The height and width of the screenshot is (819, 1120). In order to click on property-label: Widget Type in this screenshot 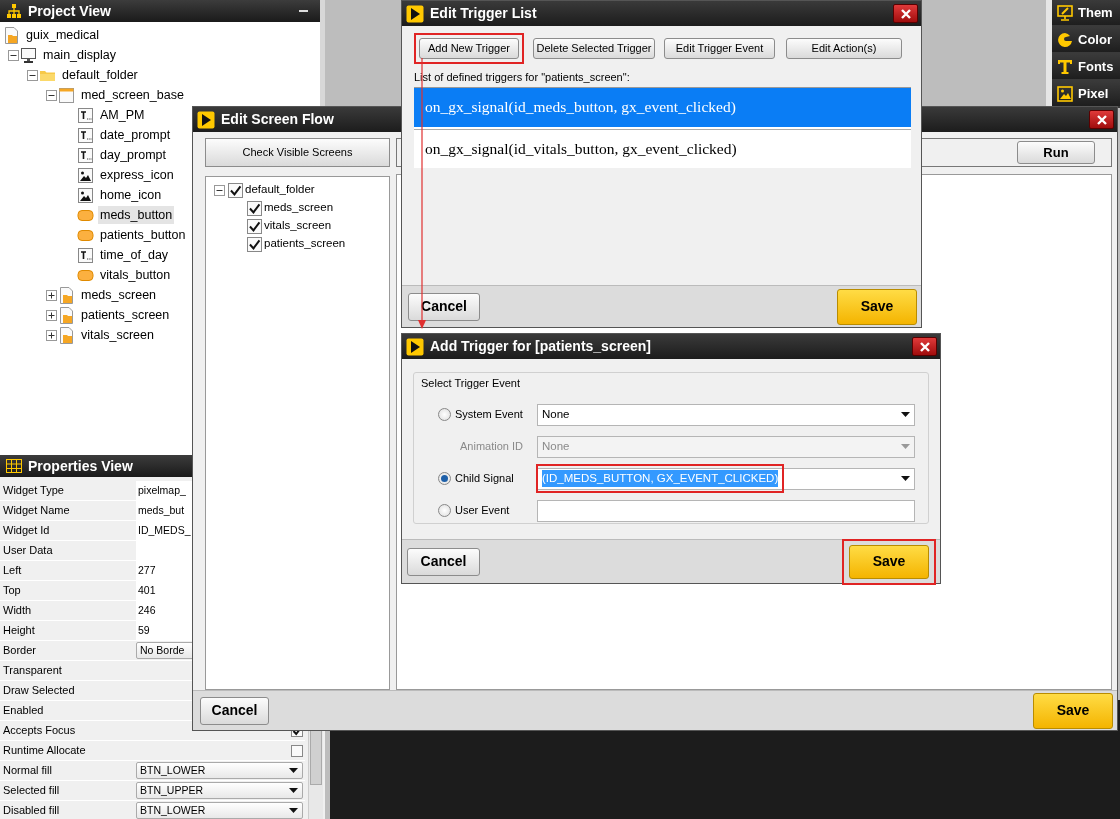, I will do `click(33, 491)`.